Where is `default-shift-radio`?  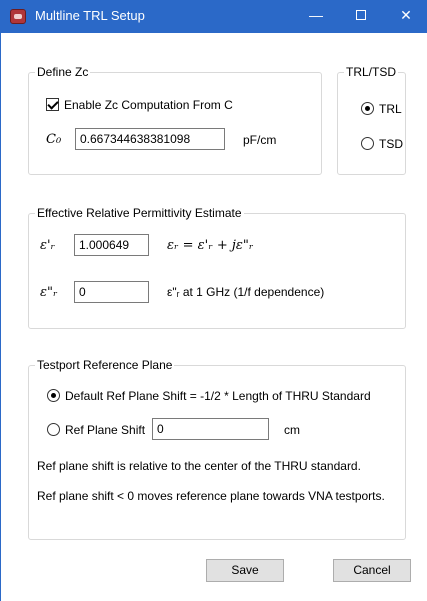 default-shift-radio is located at coordinates (53, 396).